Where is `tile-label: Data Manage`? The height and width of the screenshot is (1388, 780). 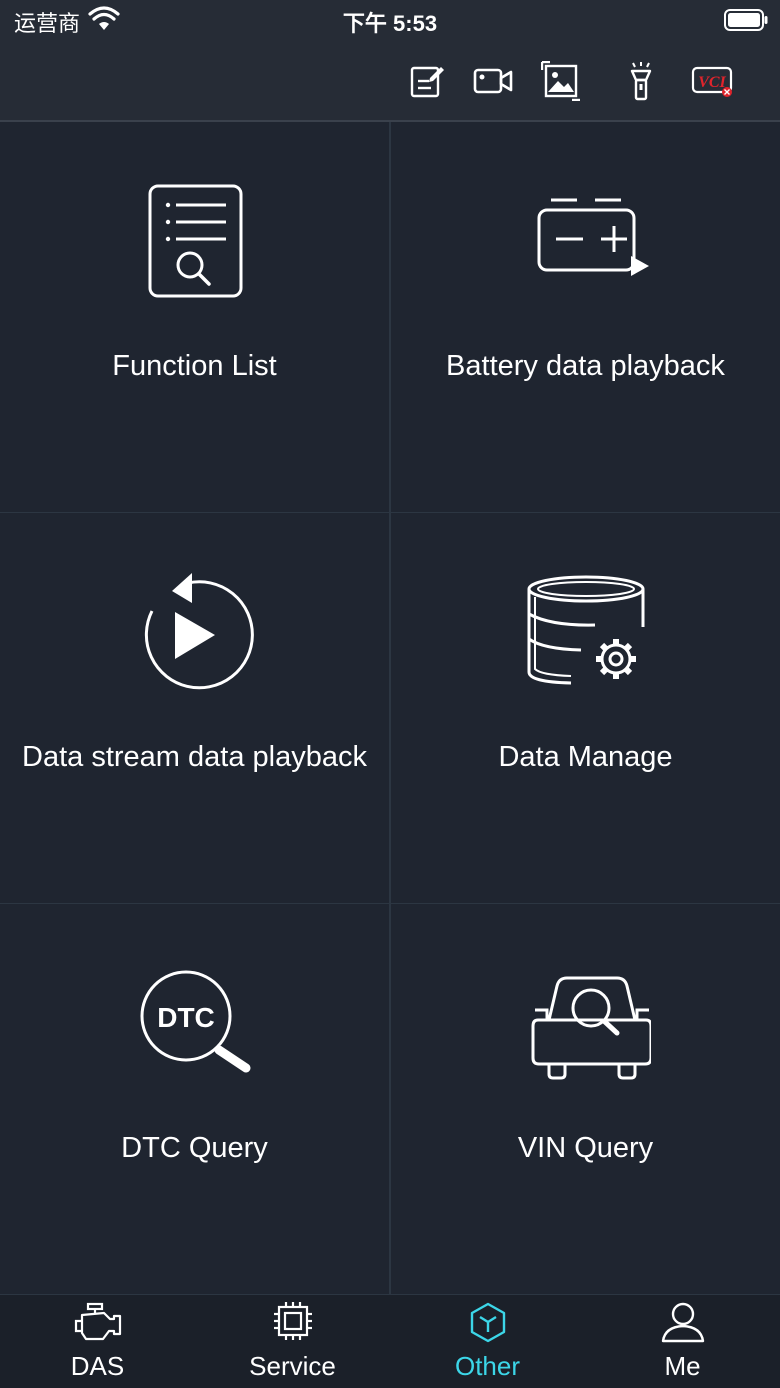
tile-label: Data Manage is located at coordinates (585, 757).